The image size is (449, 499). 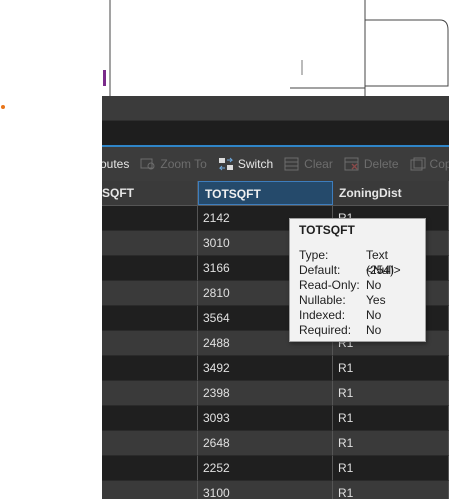 I want to click on tooltip-value: <Null>, so click(x=383, y=270).